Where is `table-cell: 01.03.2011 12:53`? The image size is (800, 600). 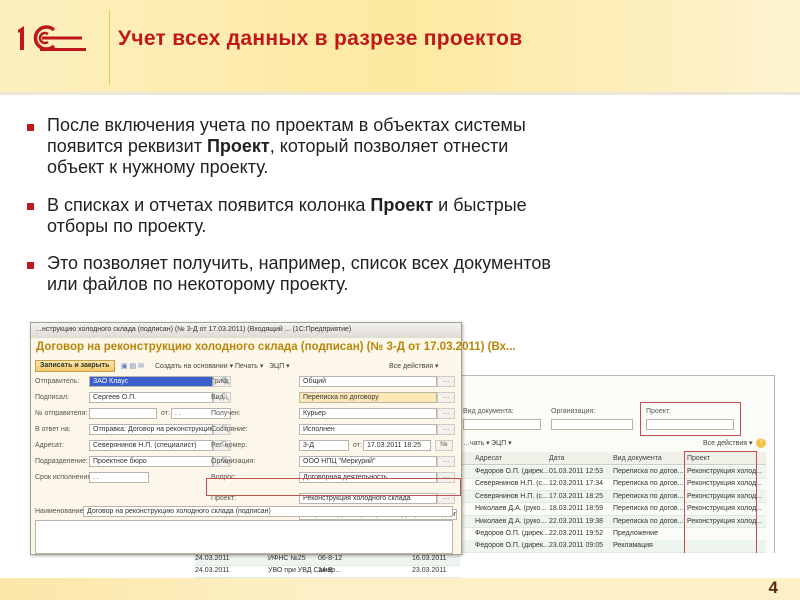 table-cell: 01.03.2011 12:53 is located at coordinates (576, 471).